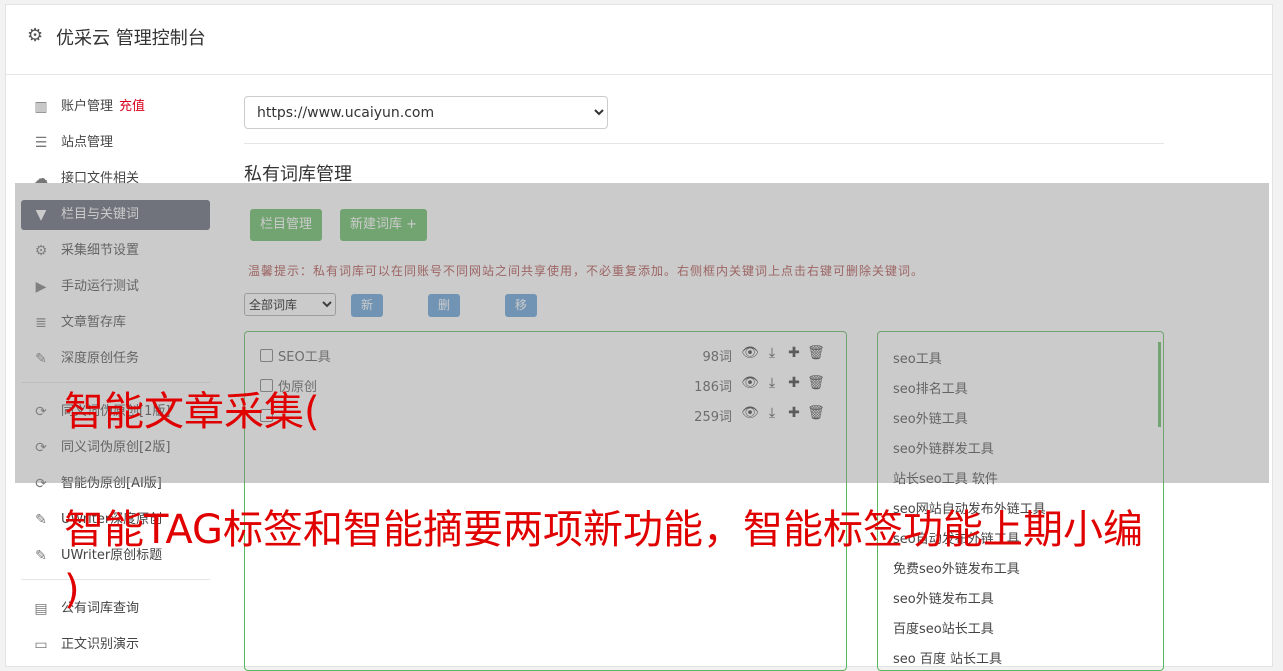 The height and width of the screenshot is (671, 1283). What do you see at coordinates (100, 644) in the screenshot?
I see `sidebar-item-label: 正文识别演示` at bounding box center [100, 644].